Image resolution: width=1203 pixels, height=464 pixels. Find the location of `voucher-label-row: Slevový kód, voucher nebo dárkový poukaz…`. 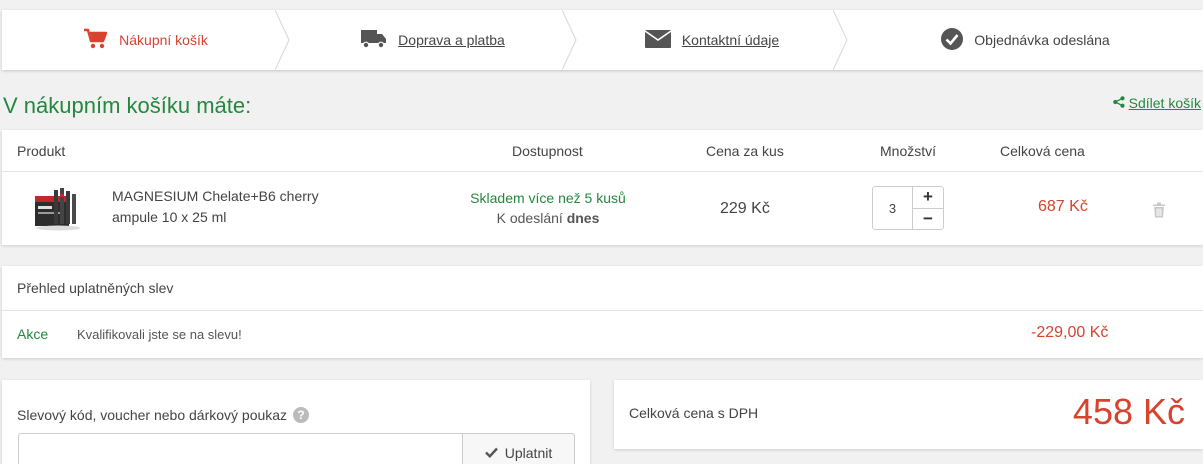

voucher-label-row: Slevový kód, voucher nebo dárkový poukaz… is located at coordinates (163, 415).